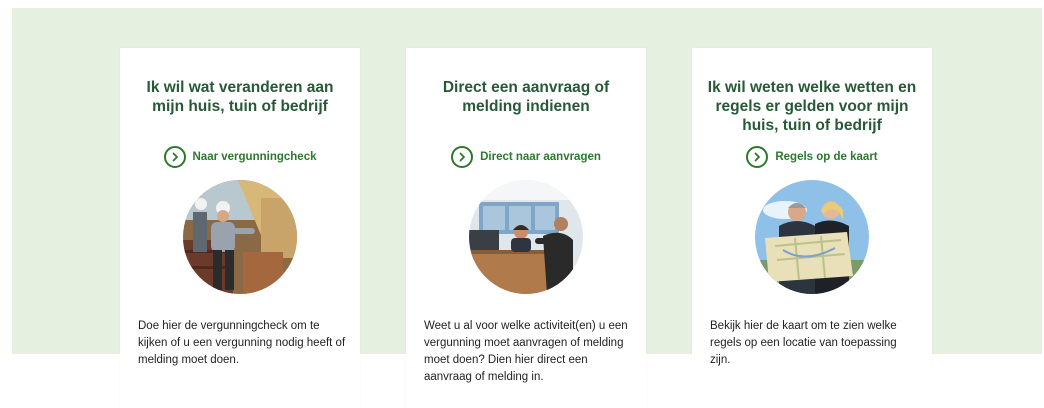 Image resolution: width=1044 pixels, height=408 pixels. What do you see at coordinates (526, 97) in the screenshot?
I see `card-title: Direct een aanvraag of melding indienen` at bounding box center [526, 97].